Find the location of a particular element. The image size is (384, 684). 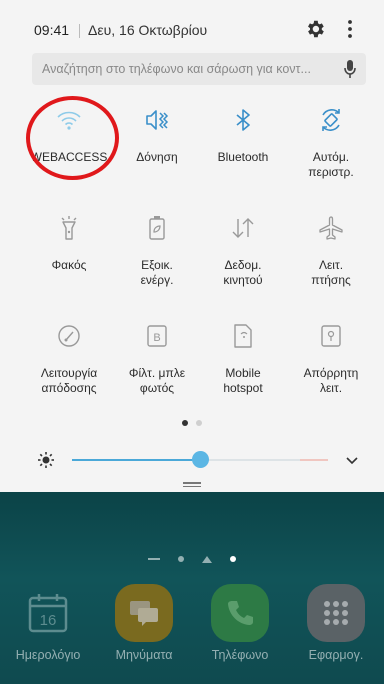

calendar-icon: 16 is located at coordinates (48, 613).